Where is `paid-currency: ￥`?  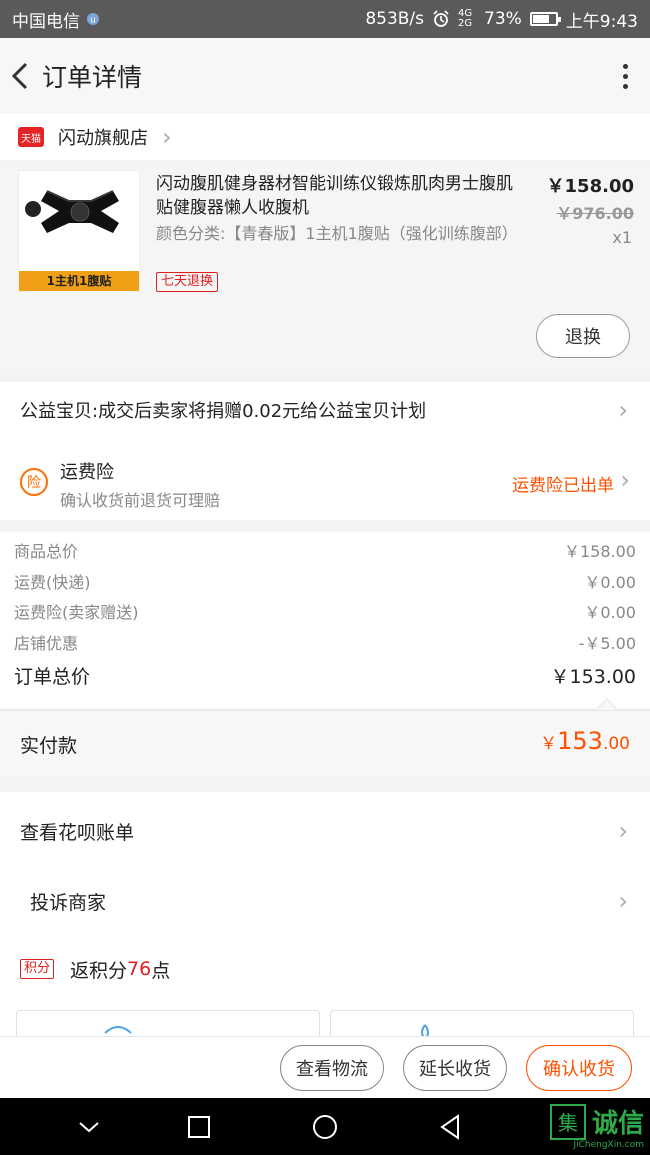
paid-currency: ￥ is located at coordinates (549, 744).